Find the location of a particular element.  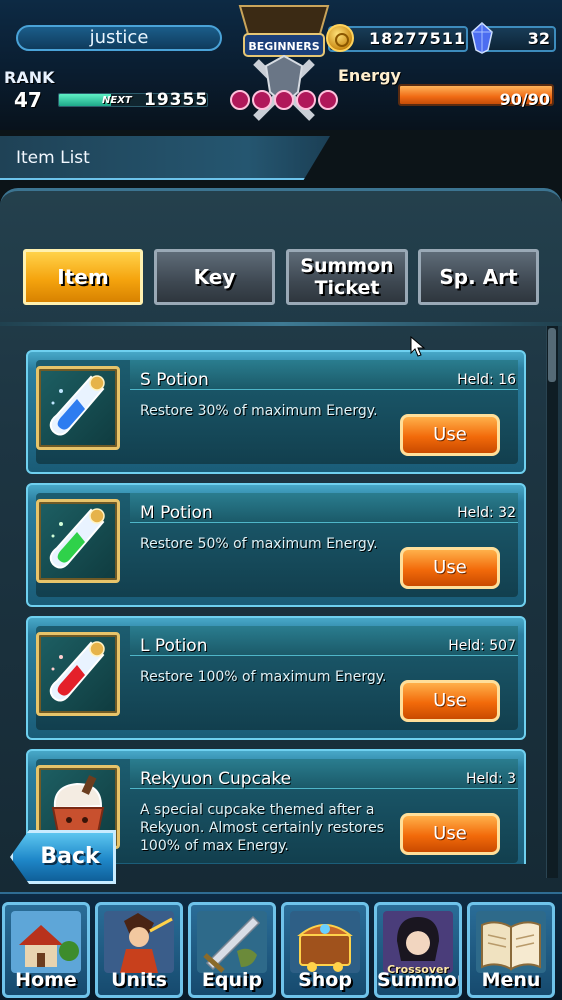

emblem-text: BEGINNERS is located at coordinates (283, 46).